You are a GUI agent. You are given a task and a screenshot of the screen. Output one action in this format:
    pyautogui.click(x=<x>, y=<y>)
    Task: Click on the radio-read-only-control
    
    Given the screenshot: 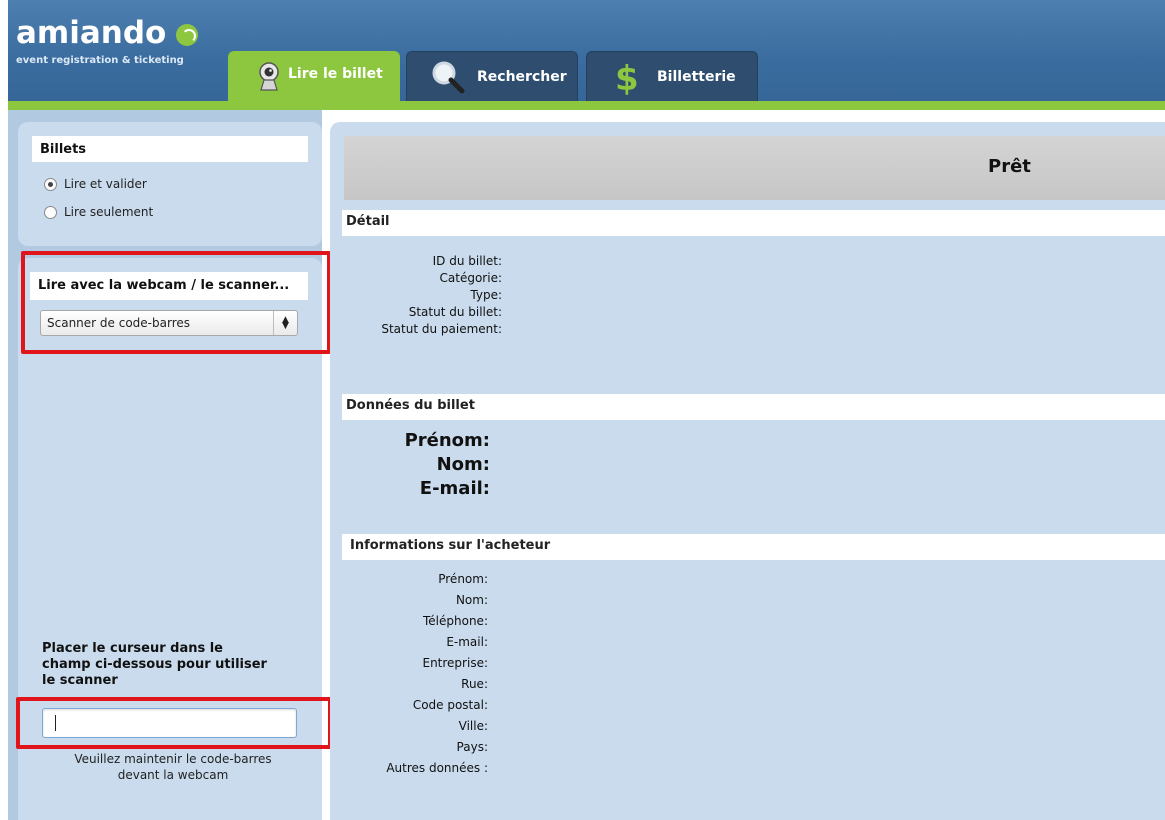 What is the action you would take?
    pyautogui.click(x=50, y=212)
    